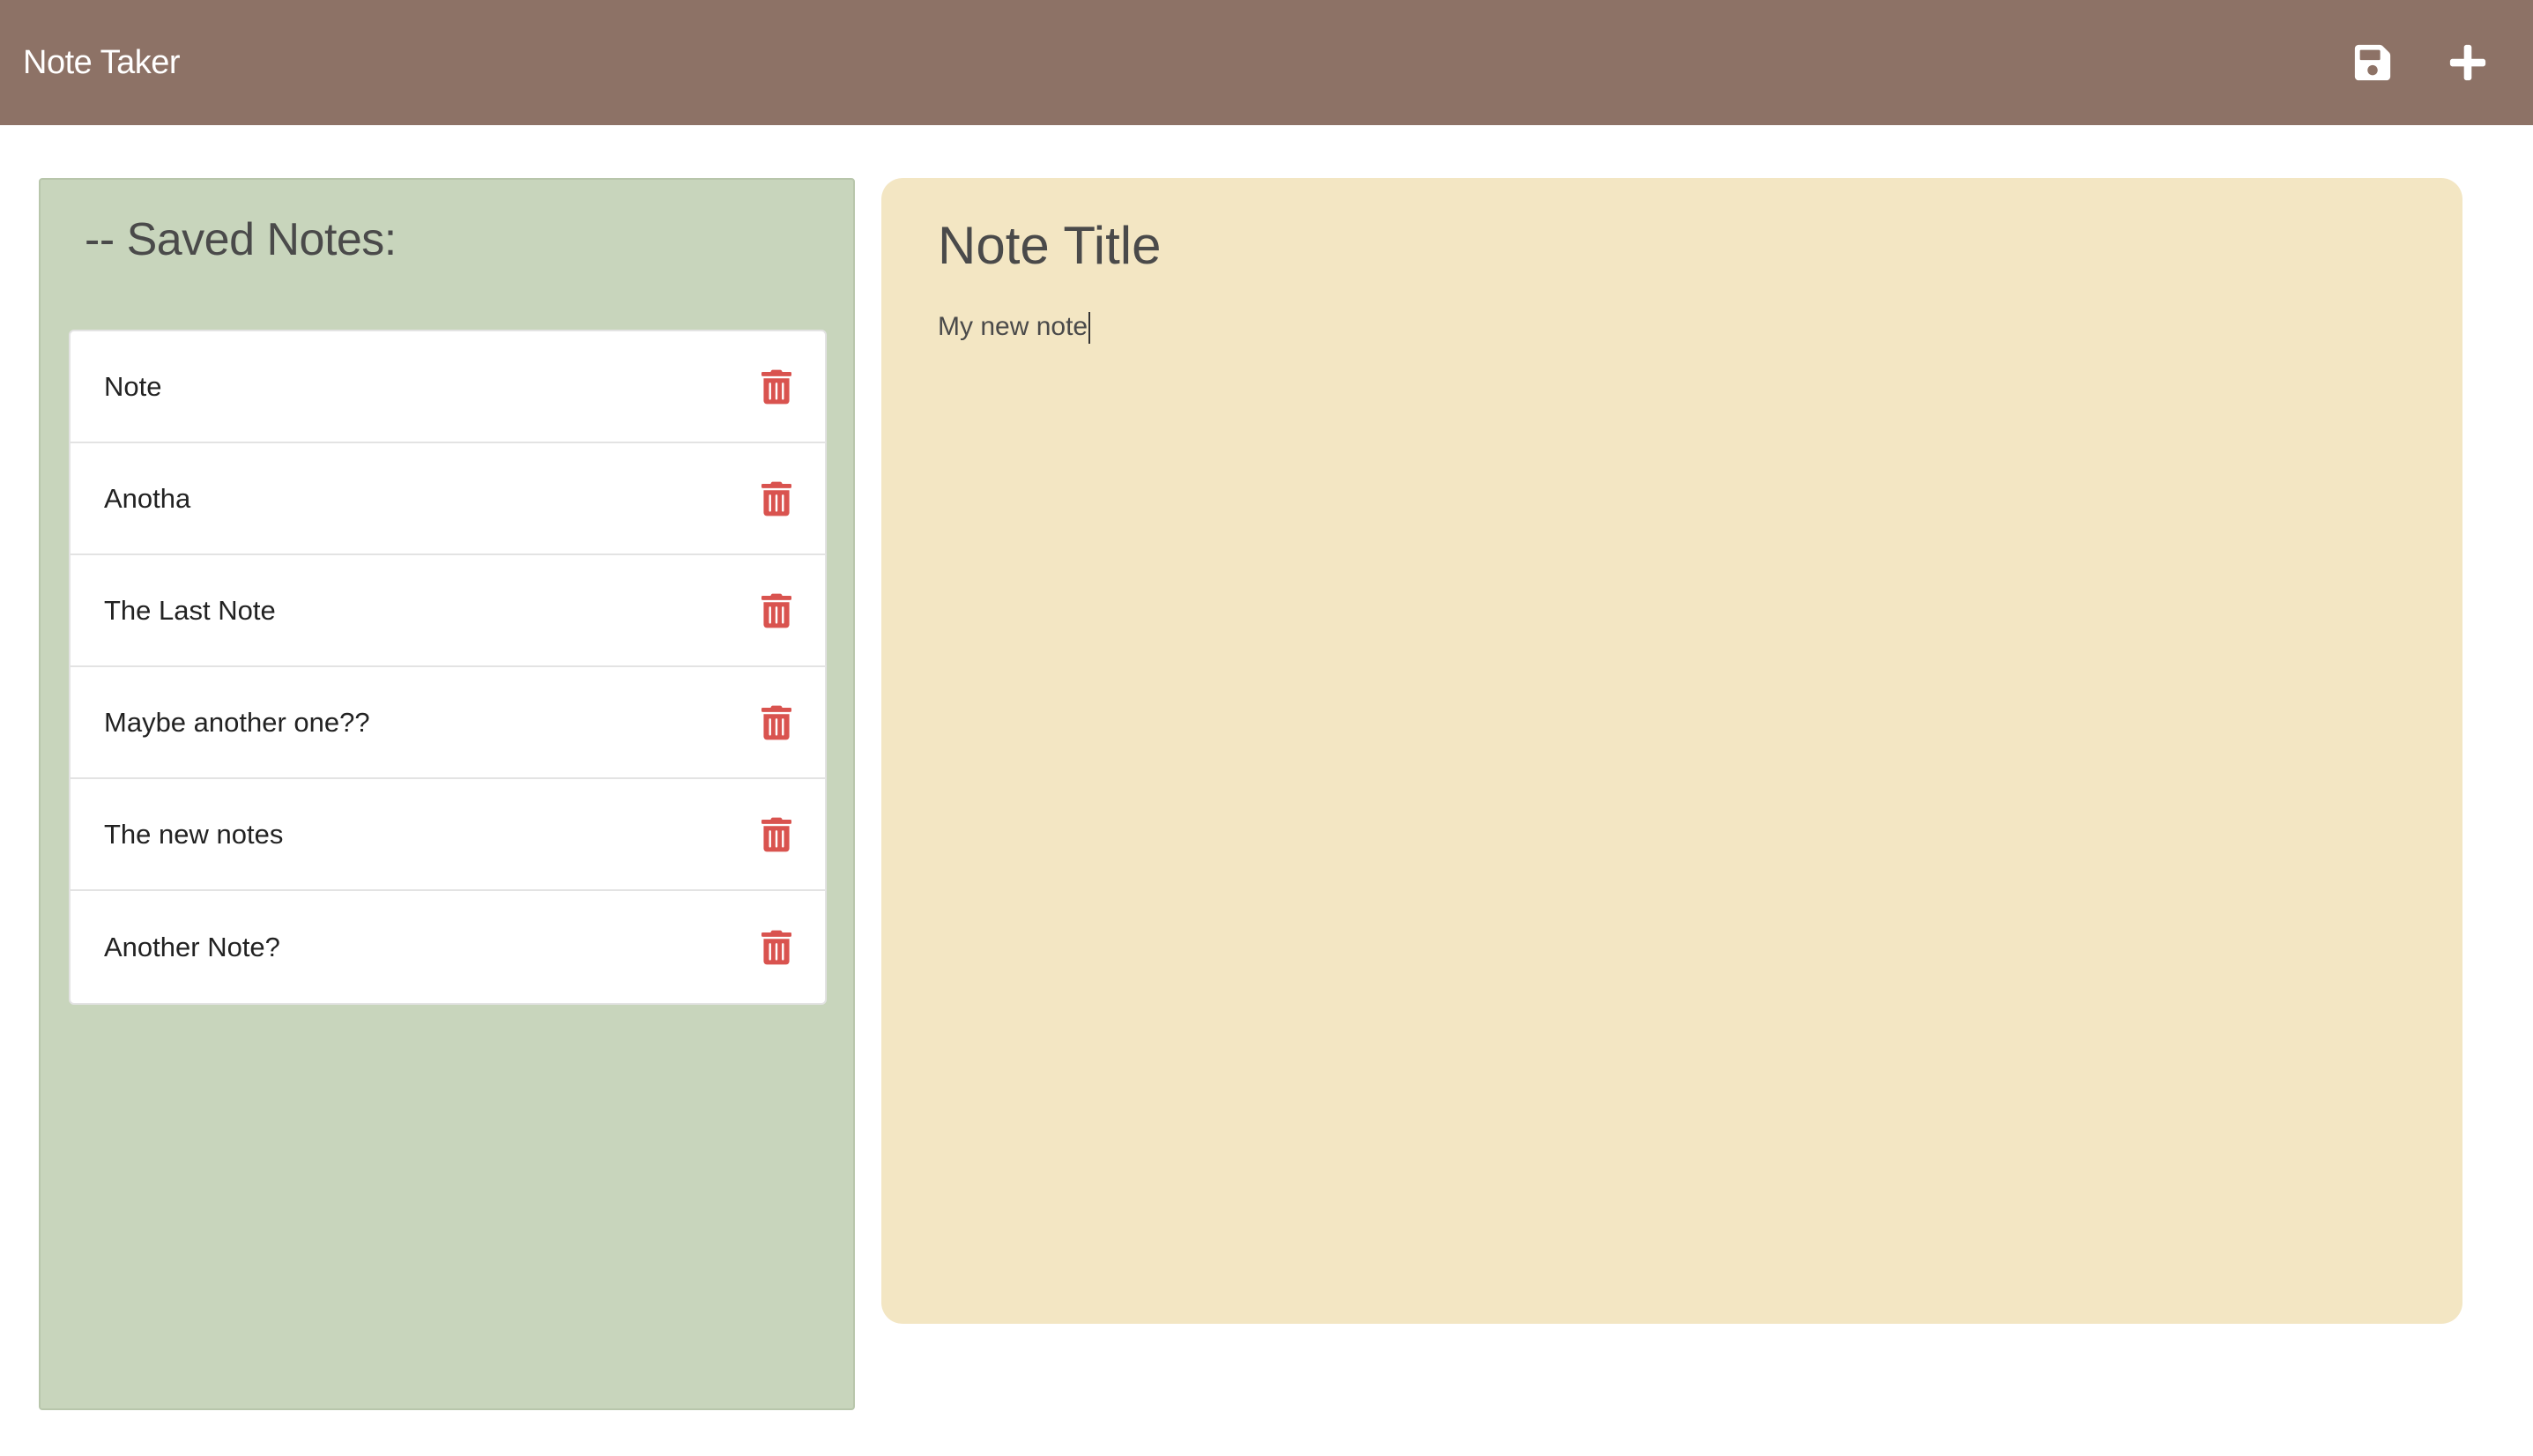 This screenshot has width=2533, height=1456. I want to click on note-list-item-label: The new notes, so click(194, 834).